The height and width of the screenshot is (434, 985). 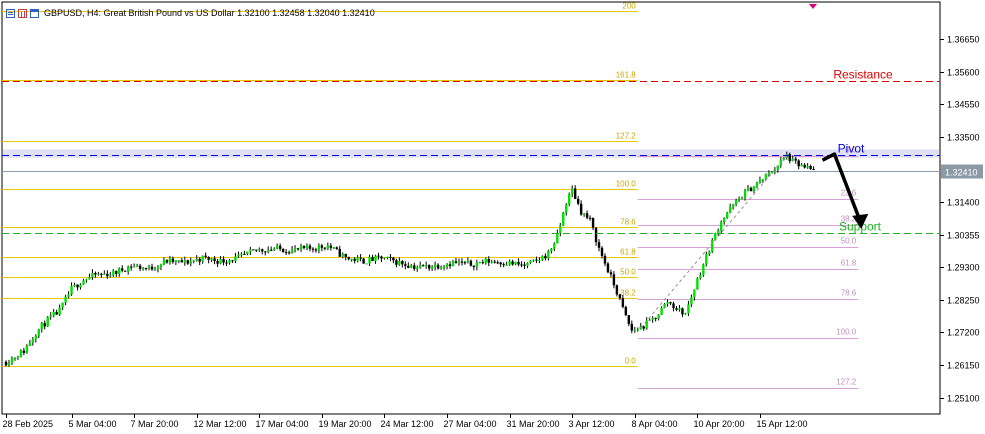 I want to click on fib-right-label: 50.0, so click(x=849, y=241).